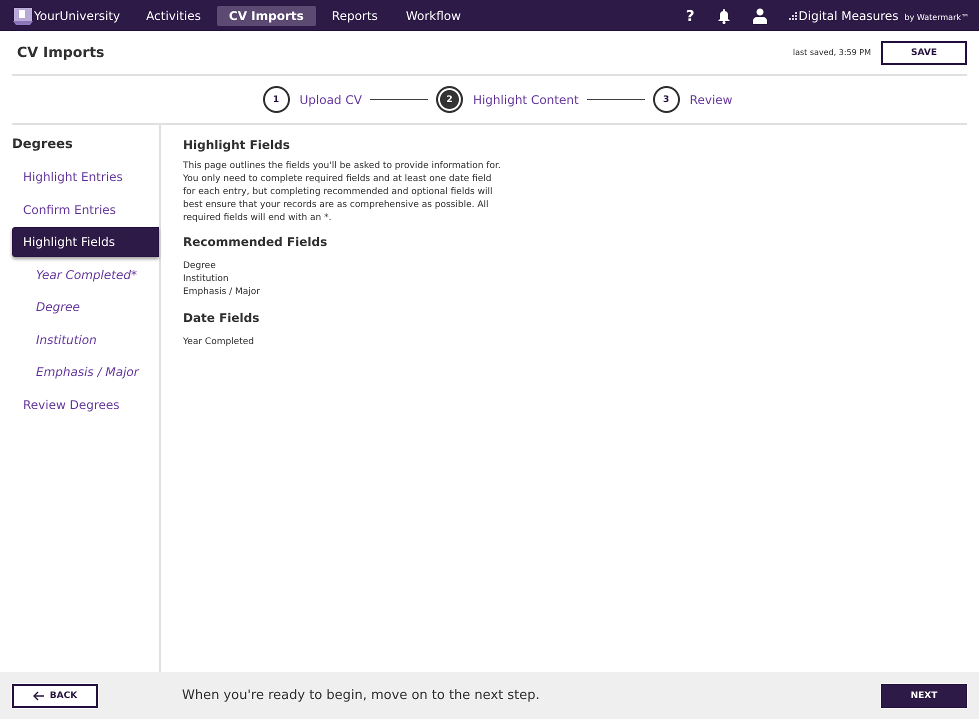 The image size is (979, 719). I want to click on last-saved-text: last saved, 3:59 PM, so click(831, 52).